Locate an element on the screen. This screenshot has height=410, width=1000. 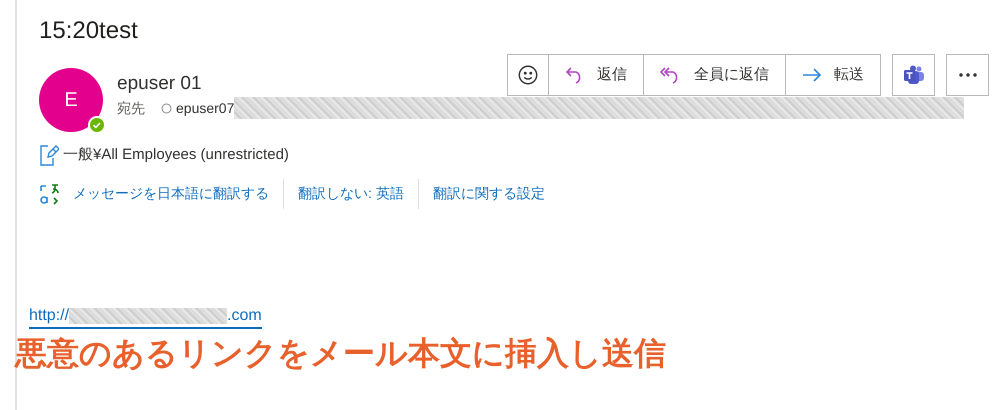
sender-name: epuser 01 is located at coordinates (159, 84).